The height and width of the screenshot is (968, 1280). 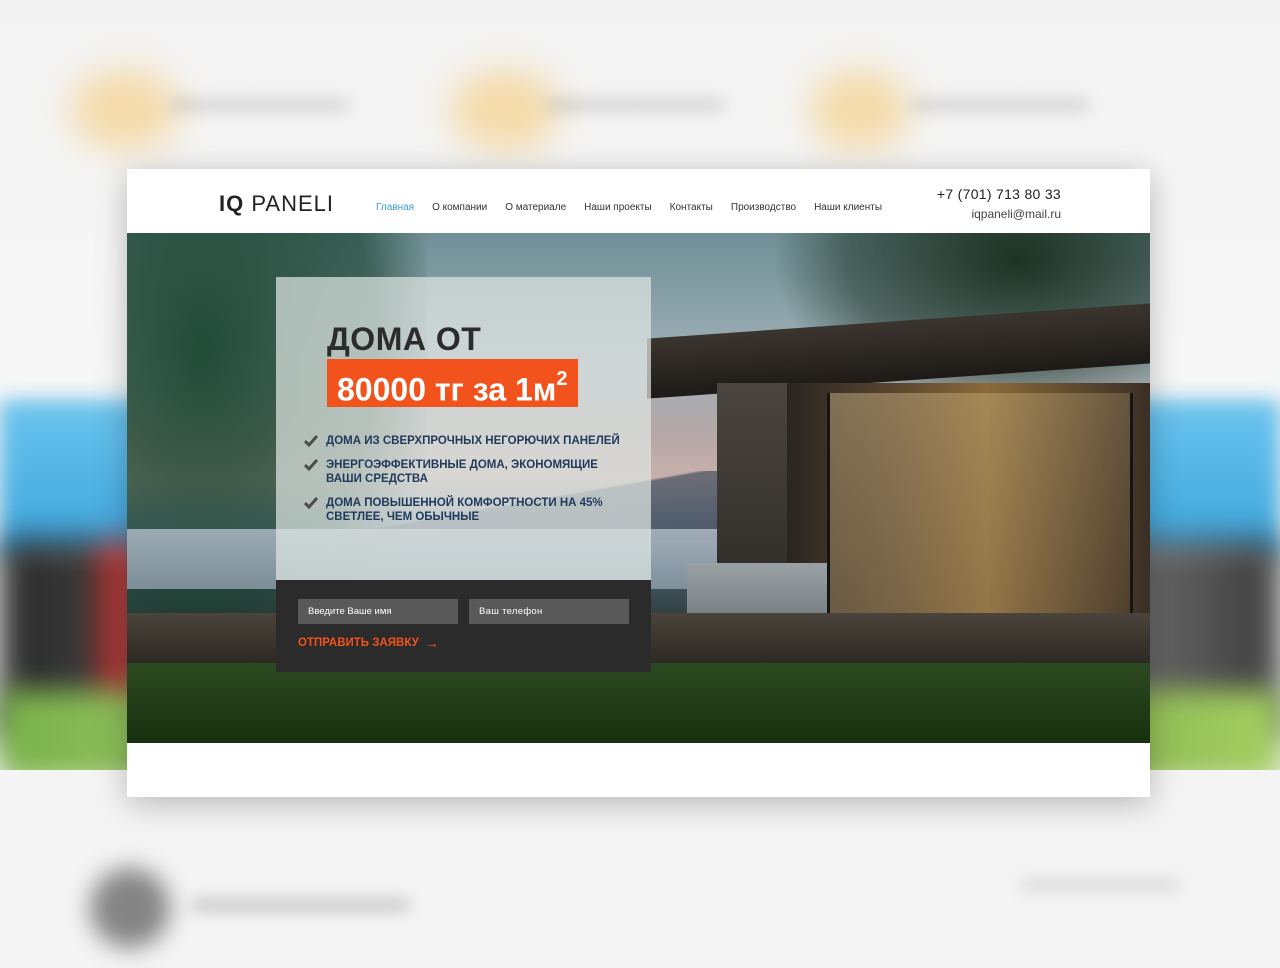 What do you see at coordinates (431, 643) in the screenshot?
I see `arrow-right-icon: →` at bounding box center [431, 643].